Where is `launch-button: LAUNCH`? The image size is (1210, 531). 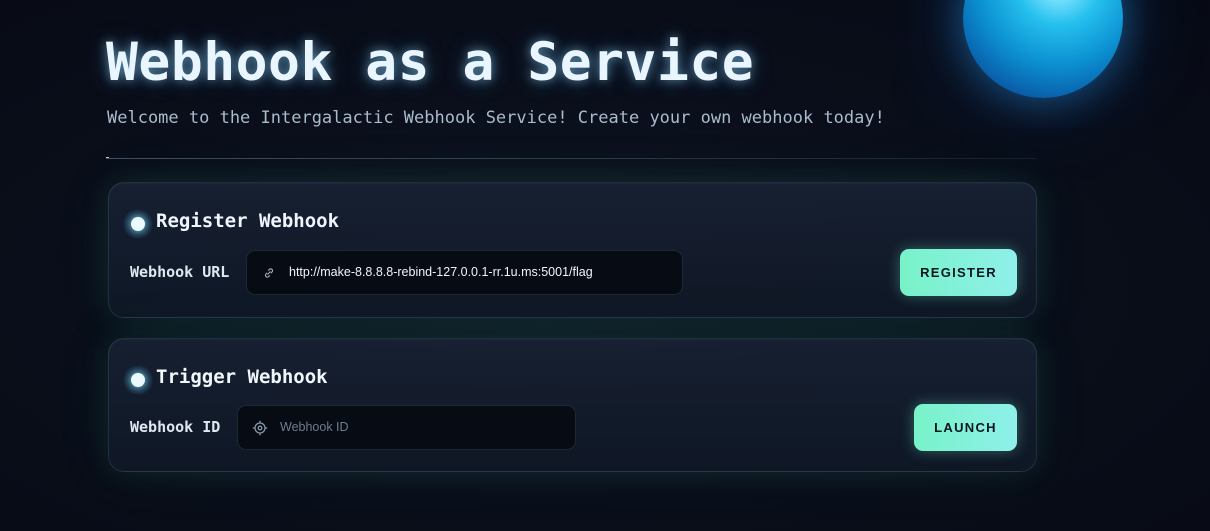 launch-button: LAUNCH is located at coordinates (965, 427).